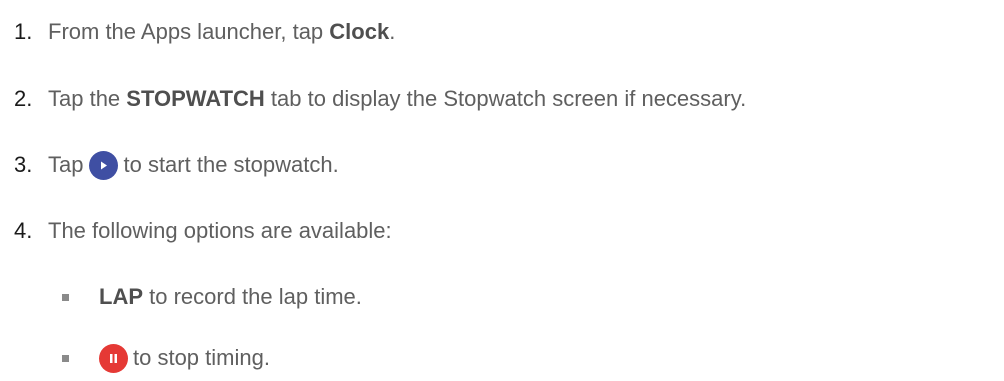  I want to click on step-text-prefix: From the Apps launcher, tap, so click(189, 31).